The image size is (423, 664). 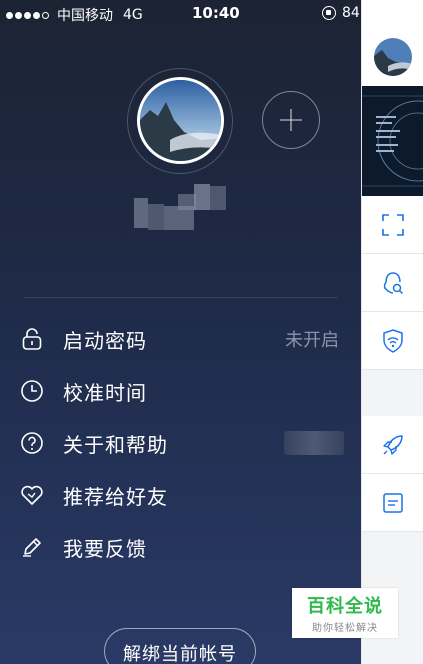 I want to click on menu-item-value: 未开启, so click(x=312, y=340).